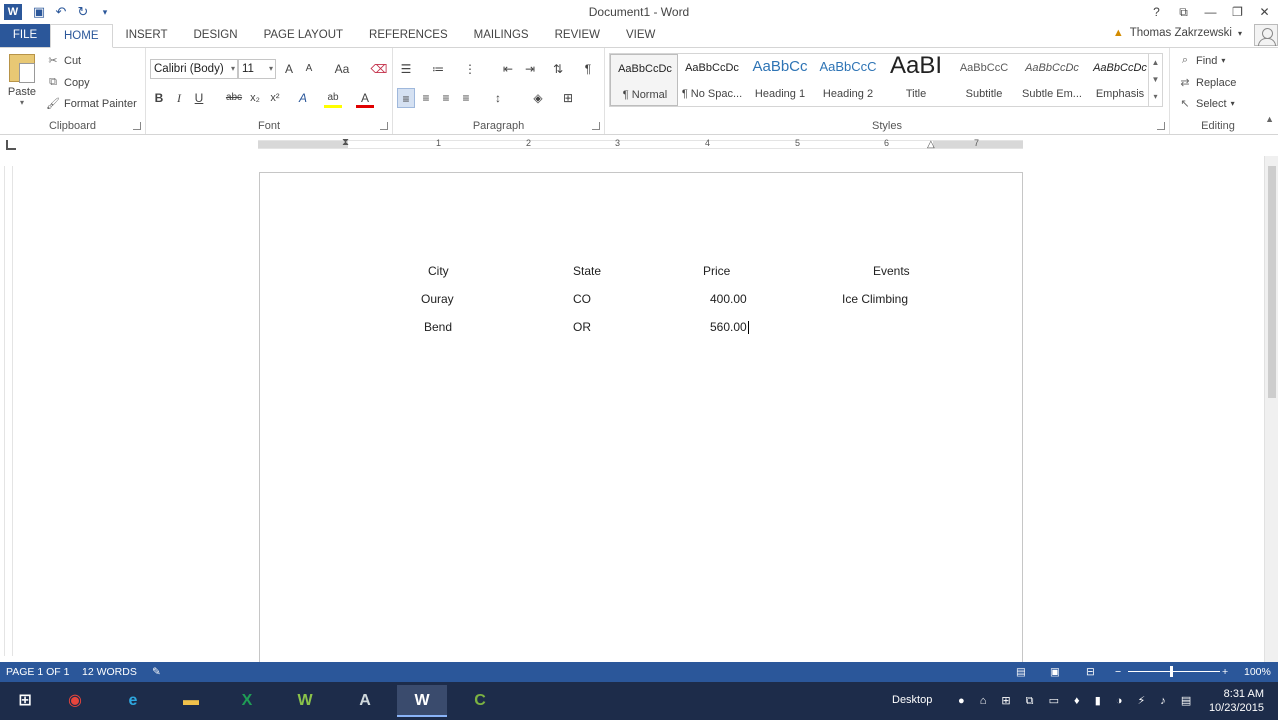 This screenshot has height=720, width=1278. I want to click on desktop-toolbar: Desktop, so click(912, 707).